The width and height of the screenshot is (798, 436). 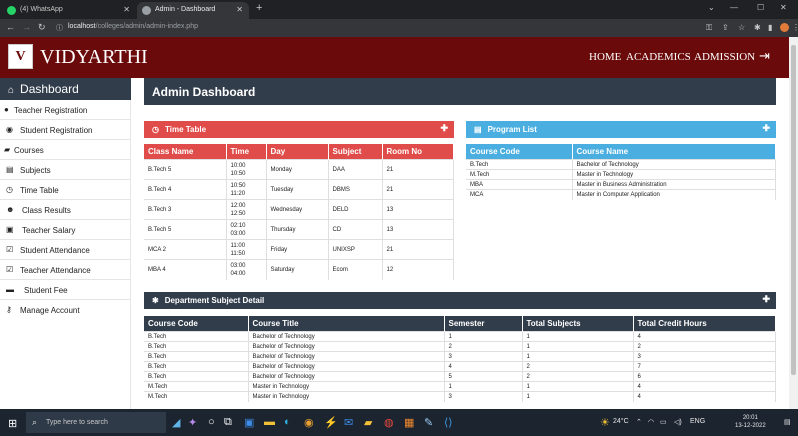 What do you see at coordinates (9, 129) in the screenshot?
I see `user-circle-icon: ◉` at bounding box center [9, 129].